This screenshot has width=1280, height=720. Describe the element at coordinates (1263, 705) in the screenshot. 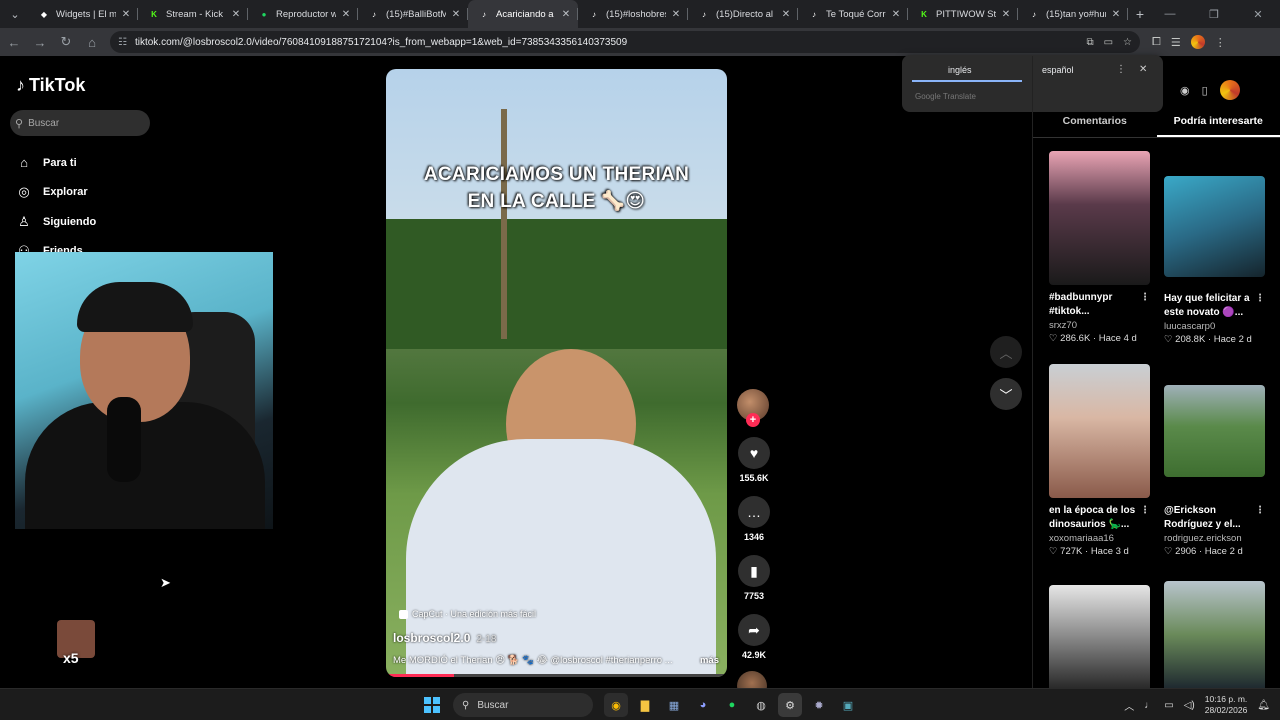

I see `notification-bell-icon: 🔔︎` at that location.